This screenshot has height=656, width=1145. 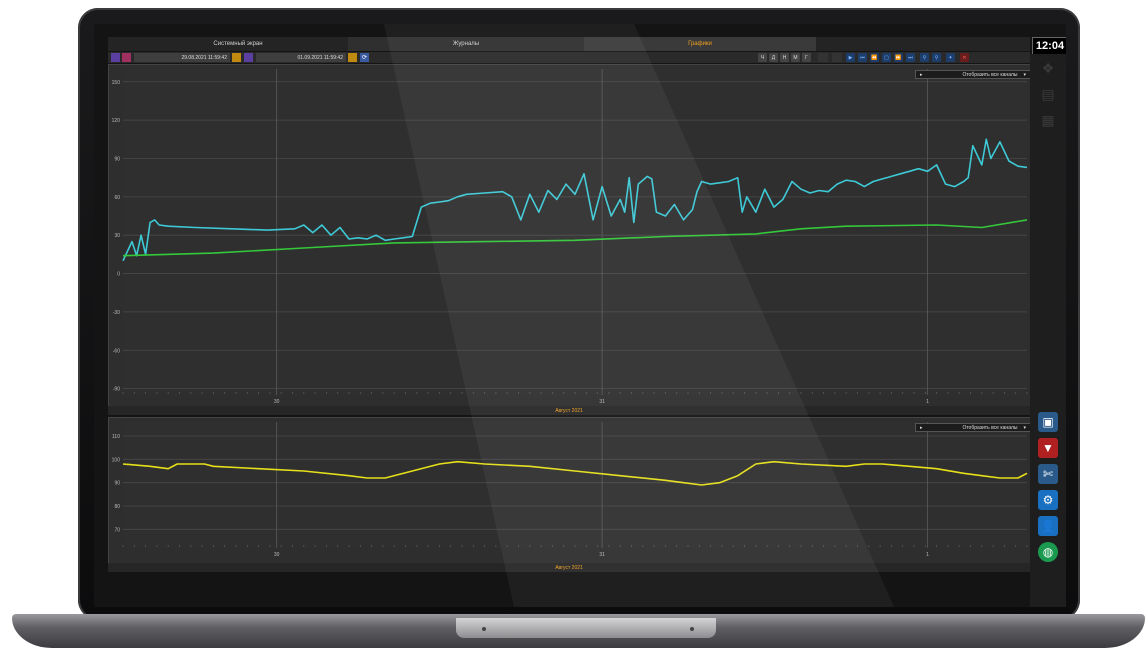 I want to click on period-year-button: Г, so click(x=806, y=57).